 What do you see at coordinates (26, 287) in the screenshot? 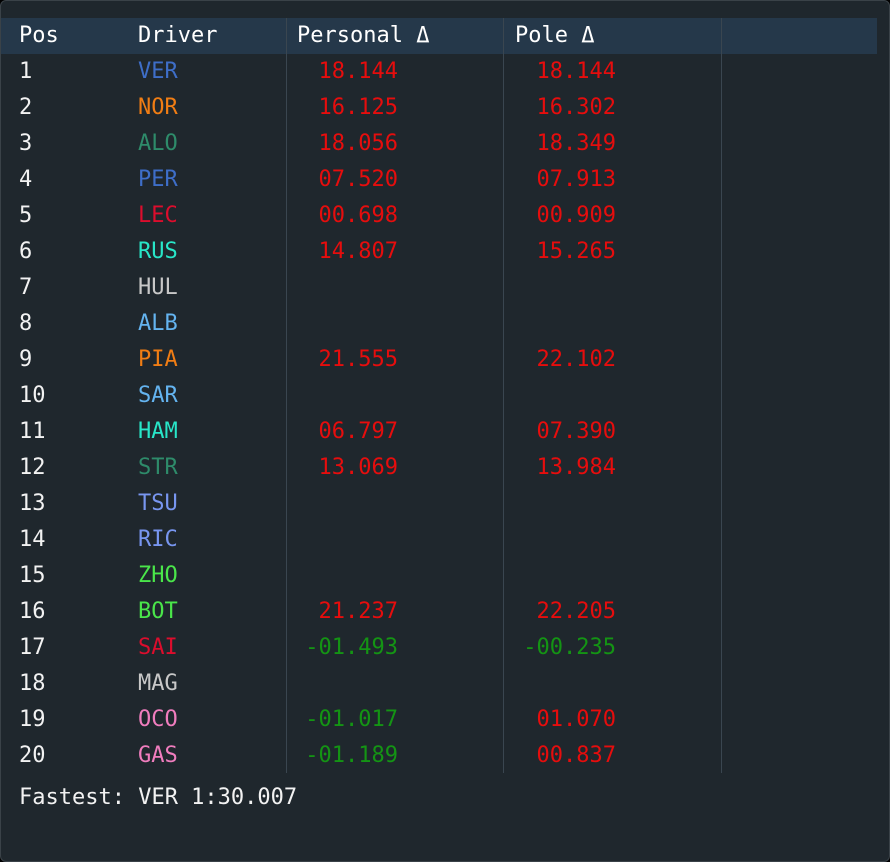
I see `row-pos: 7` at bounding box center [26, 287].